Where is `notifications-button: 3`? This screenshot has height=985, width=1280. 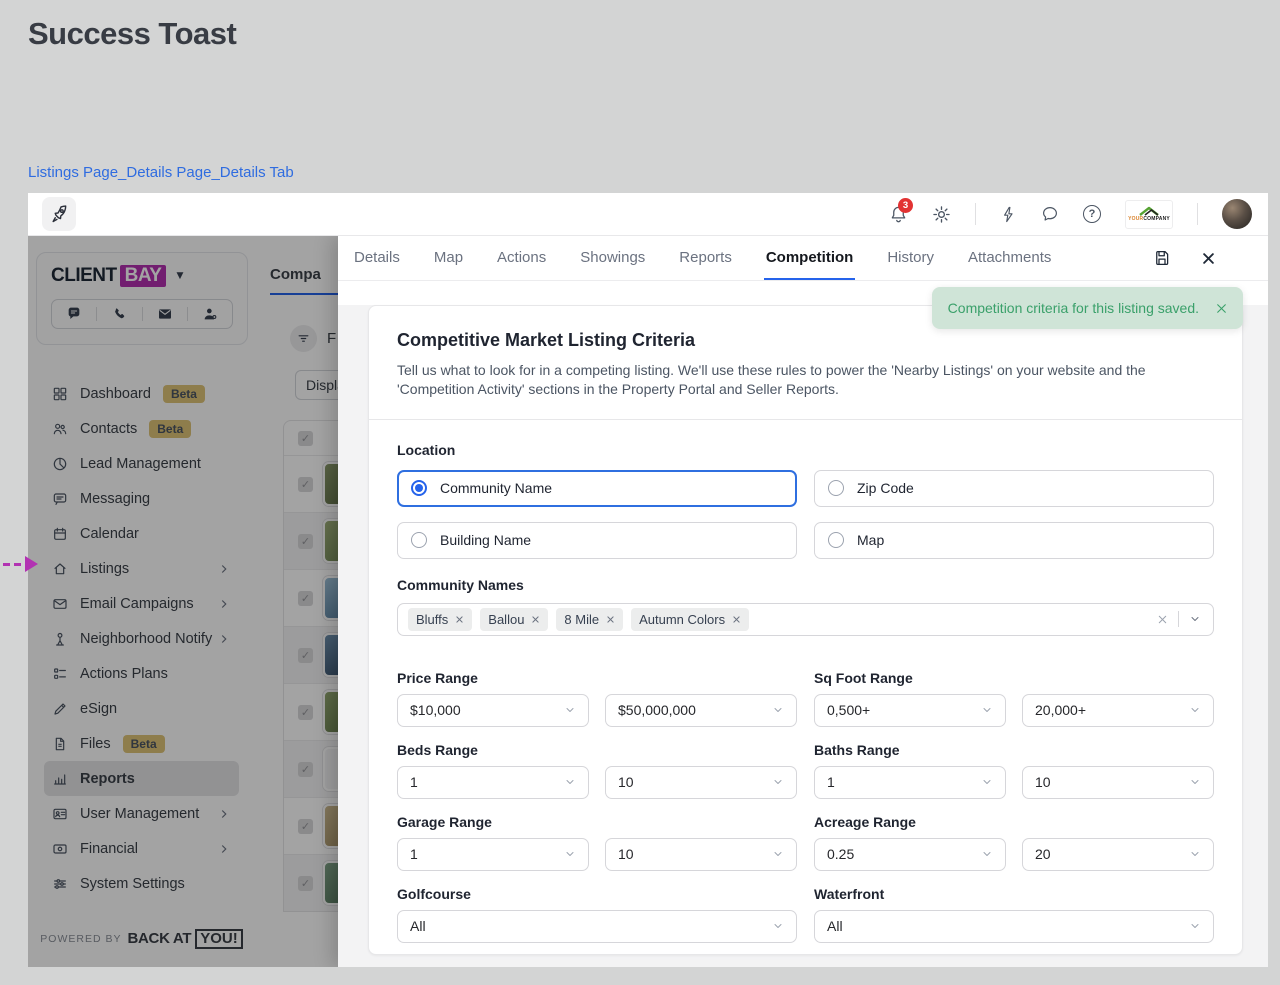 notifications-button: 3 is located at coordinates (901, 210).